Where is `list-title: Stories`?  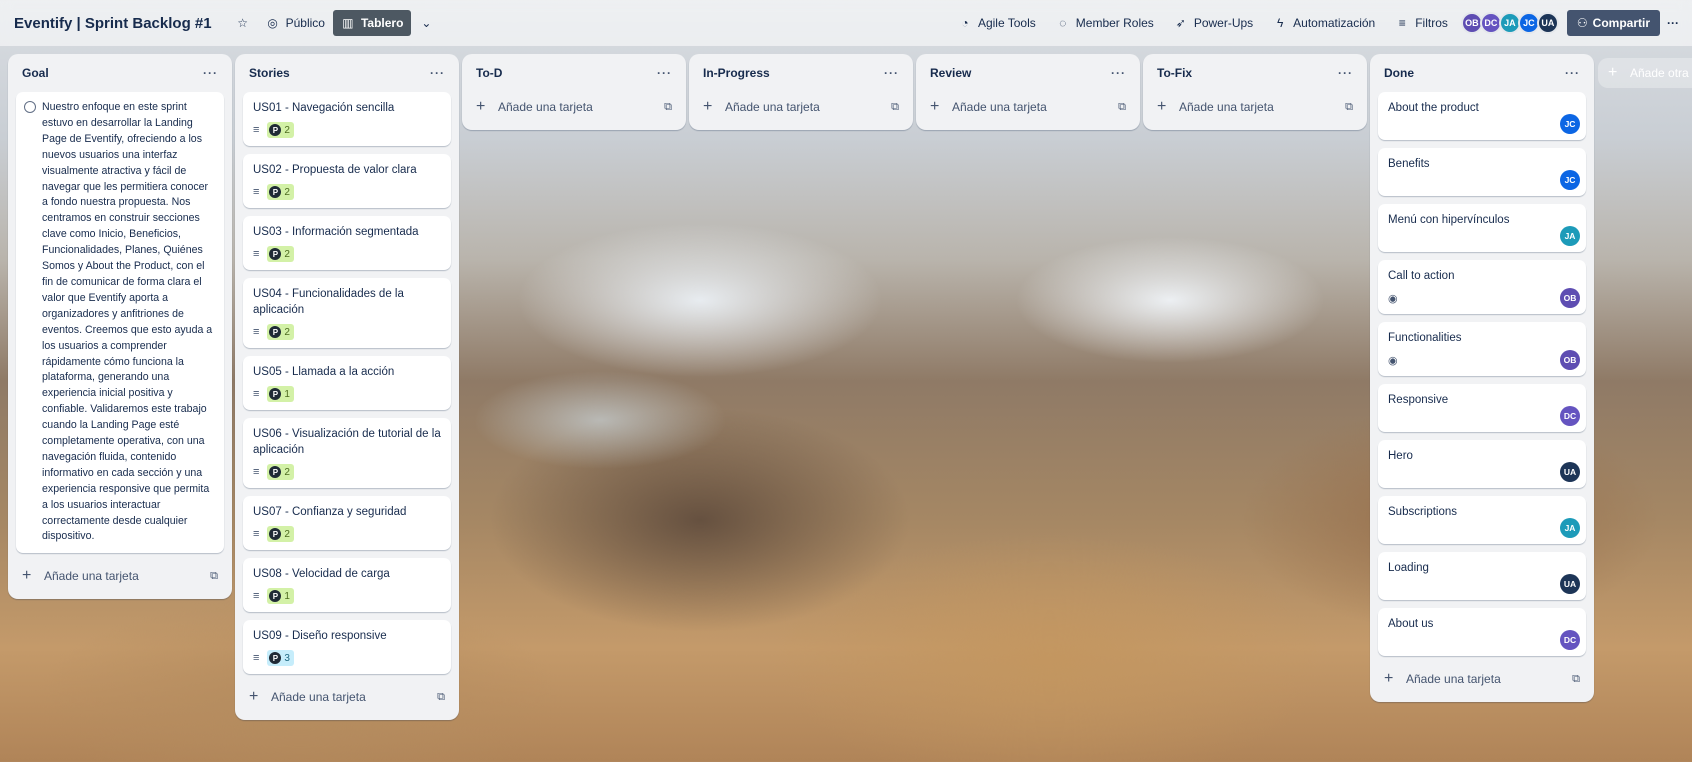
list-title: Stories is located at coordinates (339, 73).